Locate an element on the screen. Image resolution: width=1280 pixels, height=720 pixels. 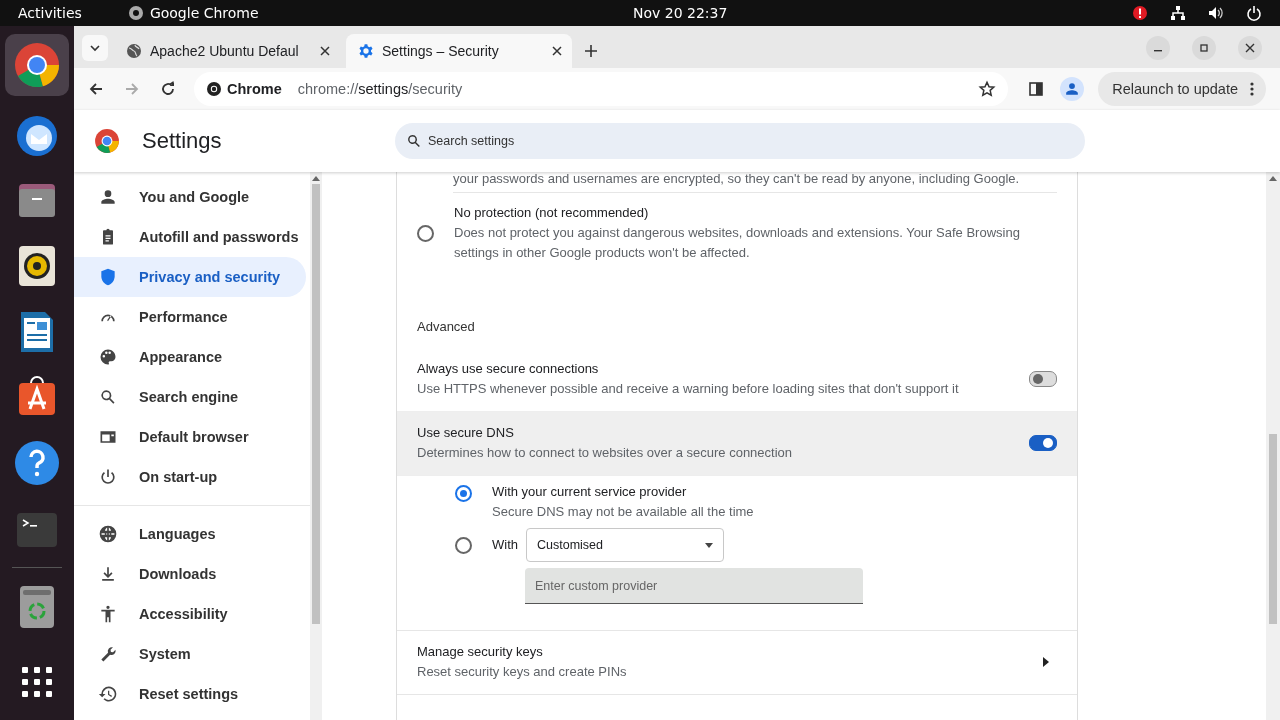
history-icon is located at coordinates (108, 694).